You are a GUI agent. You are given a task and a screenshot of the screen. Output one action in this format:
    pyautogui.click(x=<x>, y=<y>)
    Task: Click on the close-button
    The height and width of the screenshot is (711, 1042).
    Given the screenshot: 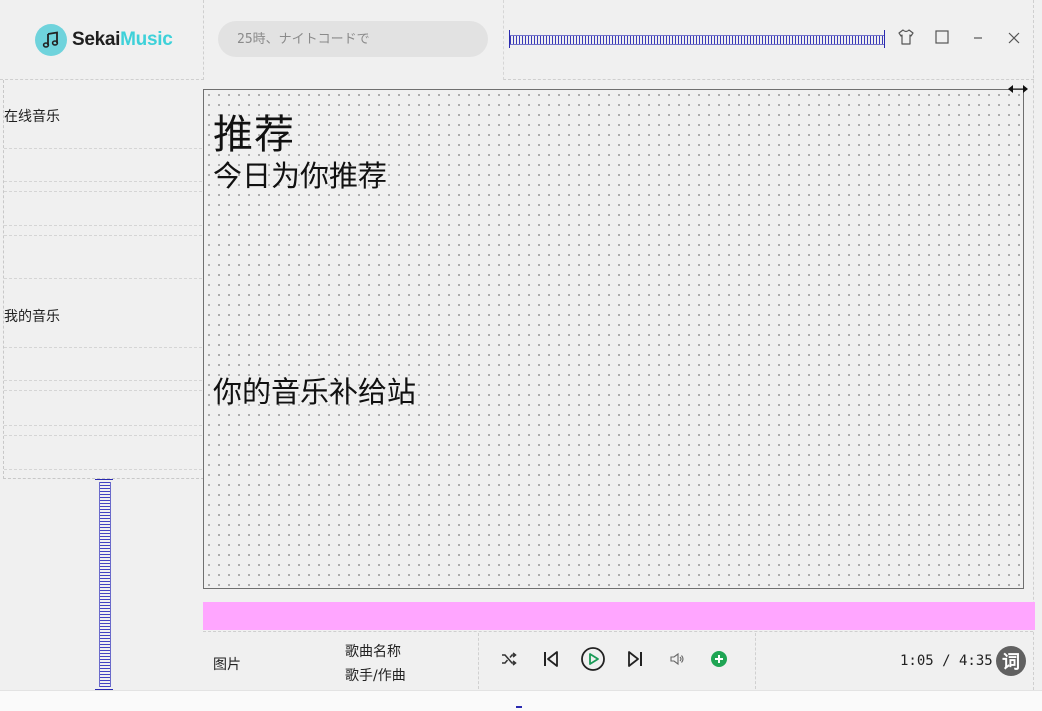 What is the action you would take?
    pyautogui.click(x=1014, y=39)
    